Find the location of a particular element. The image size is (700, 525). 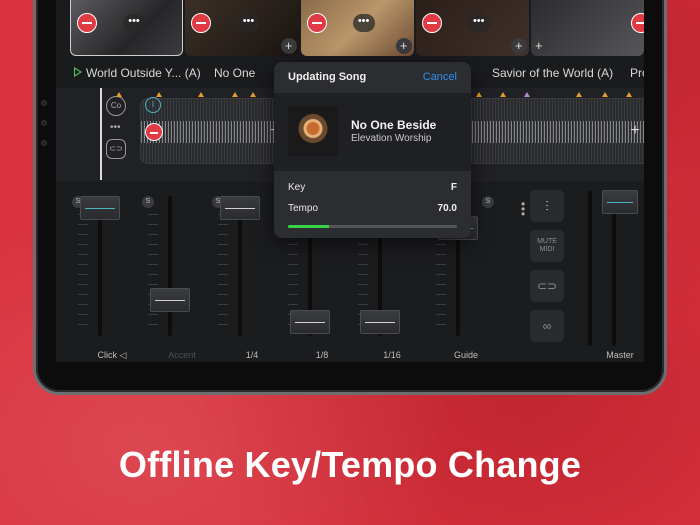

master-fader-handle is located at coordinates (620, 202).